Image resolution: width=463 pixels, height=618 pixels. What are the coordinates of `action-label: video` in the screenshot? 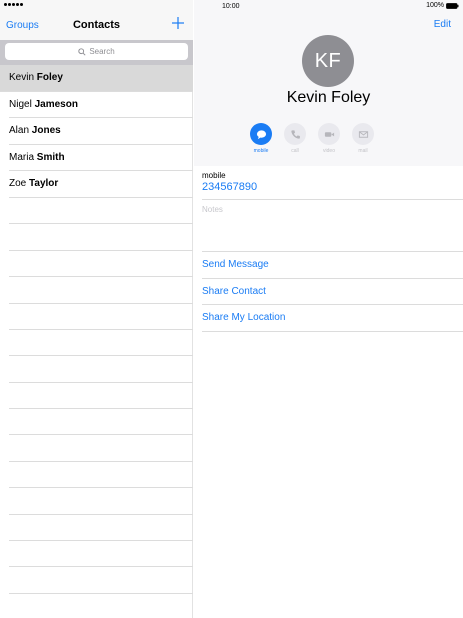 It's located at (329, 151).